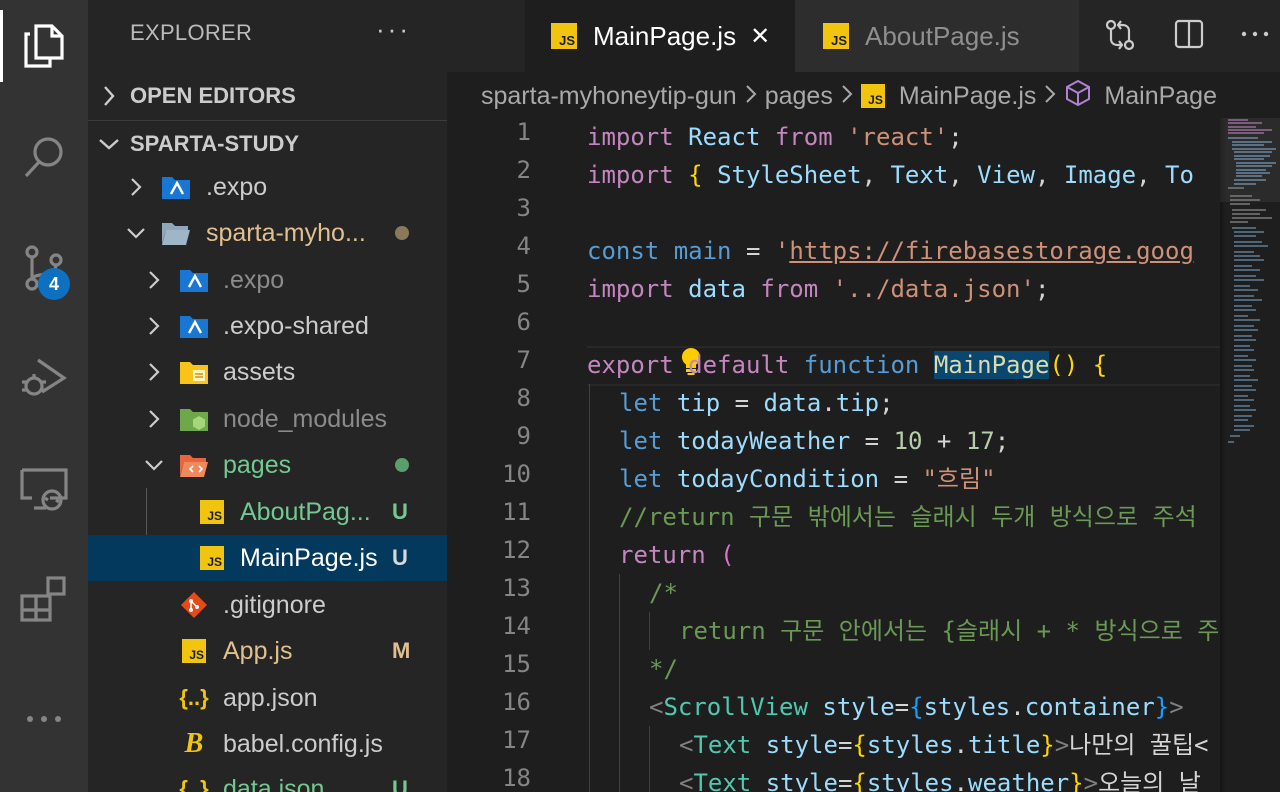 The image size is (1280, 792). I want to click on tree-item-gitignore: .gitignore, so click(267, 605).